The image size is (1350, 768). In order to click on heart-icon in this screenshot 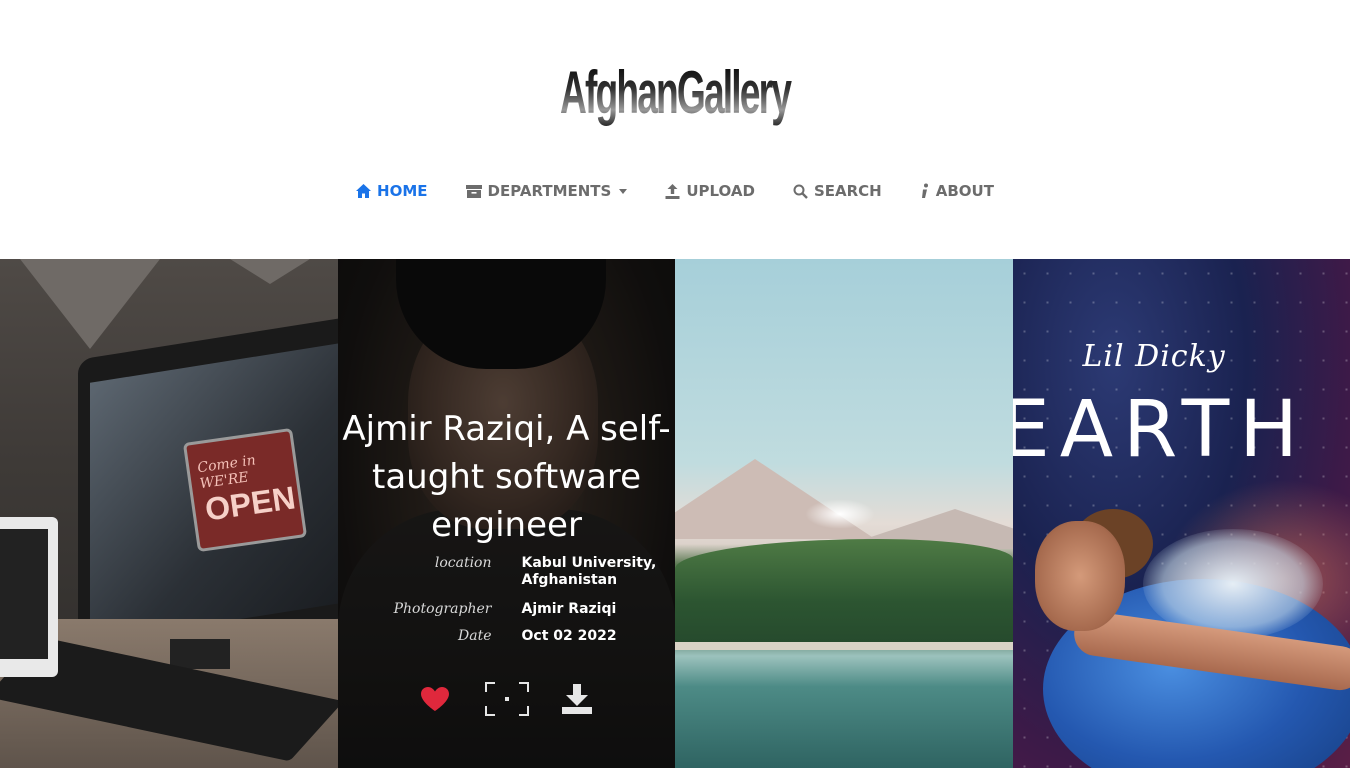, I will do `click(435, 701)`.